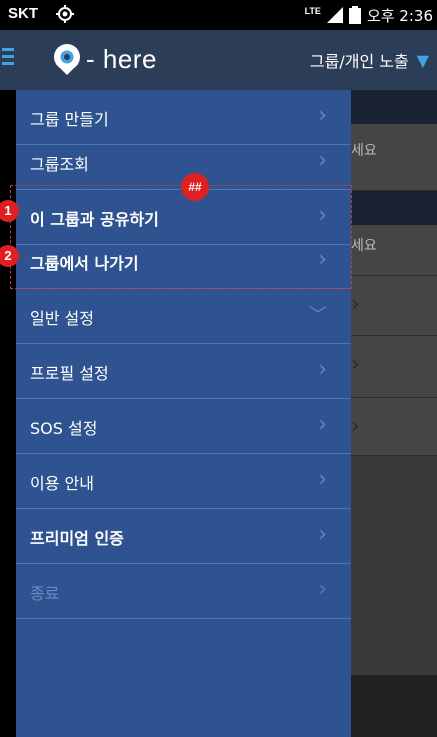 Image resolution: width=437 pixels, height=737 pixels. Describe the element at coordinates (69, 373) in the screenshot. I see `menu-item-label: 프로필 설정` at that location.